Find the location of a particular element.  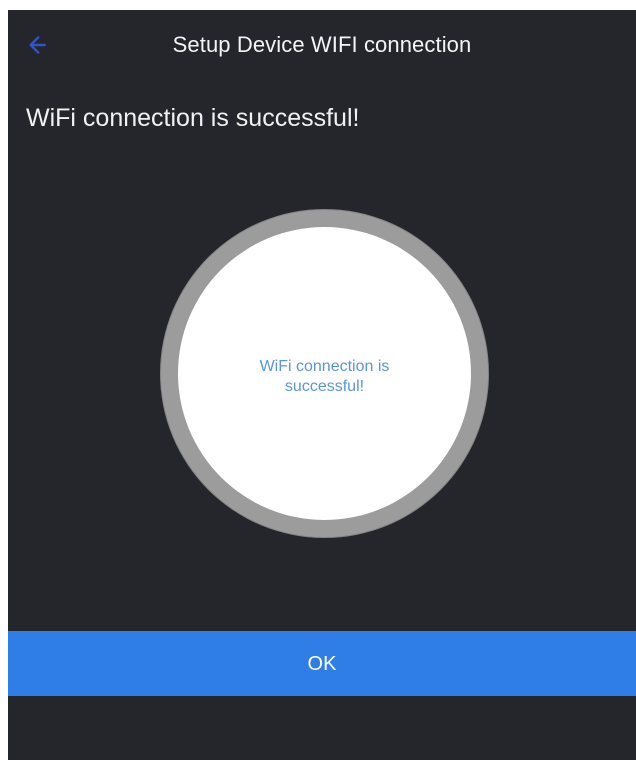

ok-button: OK is located at coordinates (322, 663).